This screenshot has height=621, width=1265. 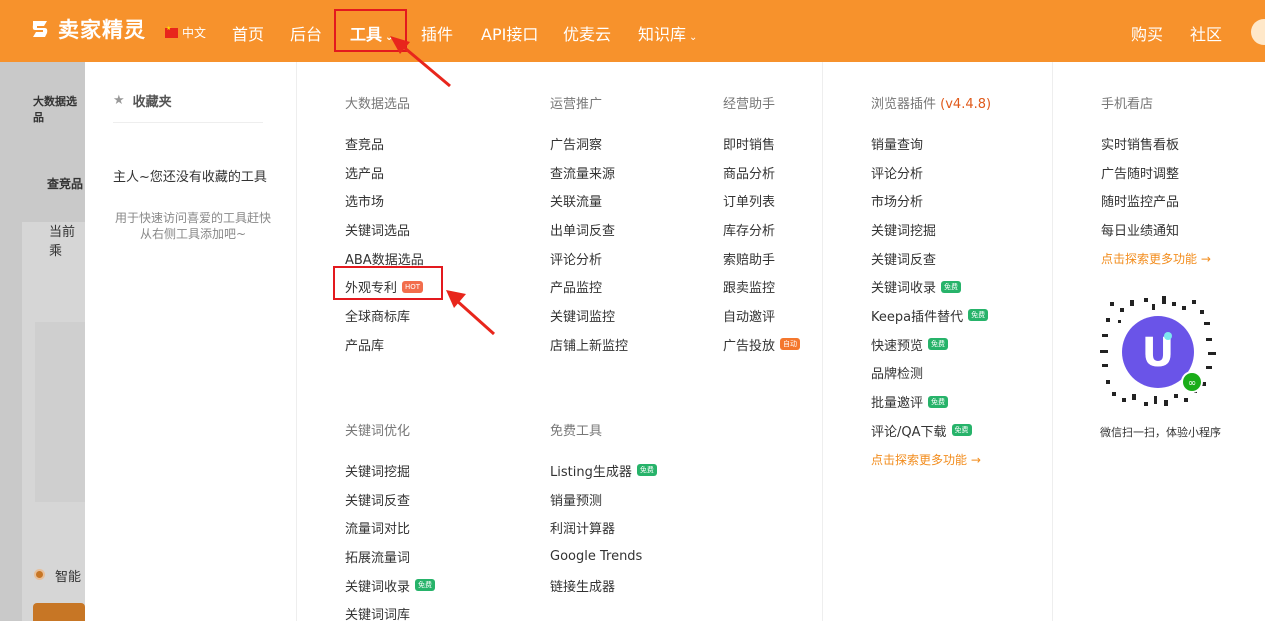 What do you see at coordinates (897, 346) in the screenshot?
I see `tool-link-label: 快速预览` at bounding box center [897, 346].